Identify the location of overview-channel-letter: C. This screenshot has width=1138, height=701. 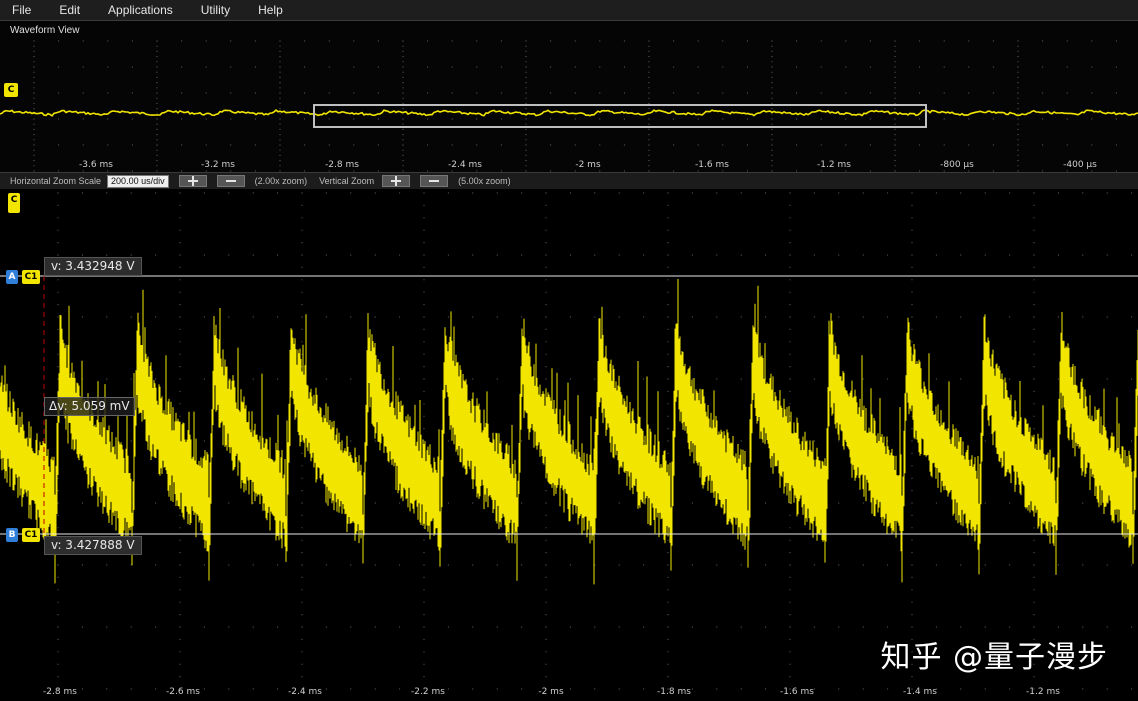
(11, 90).